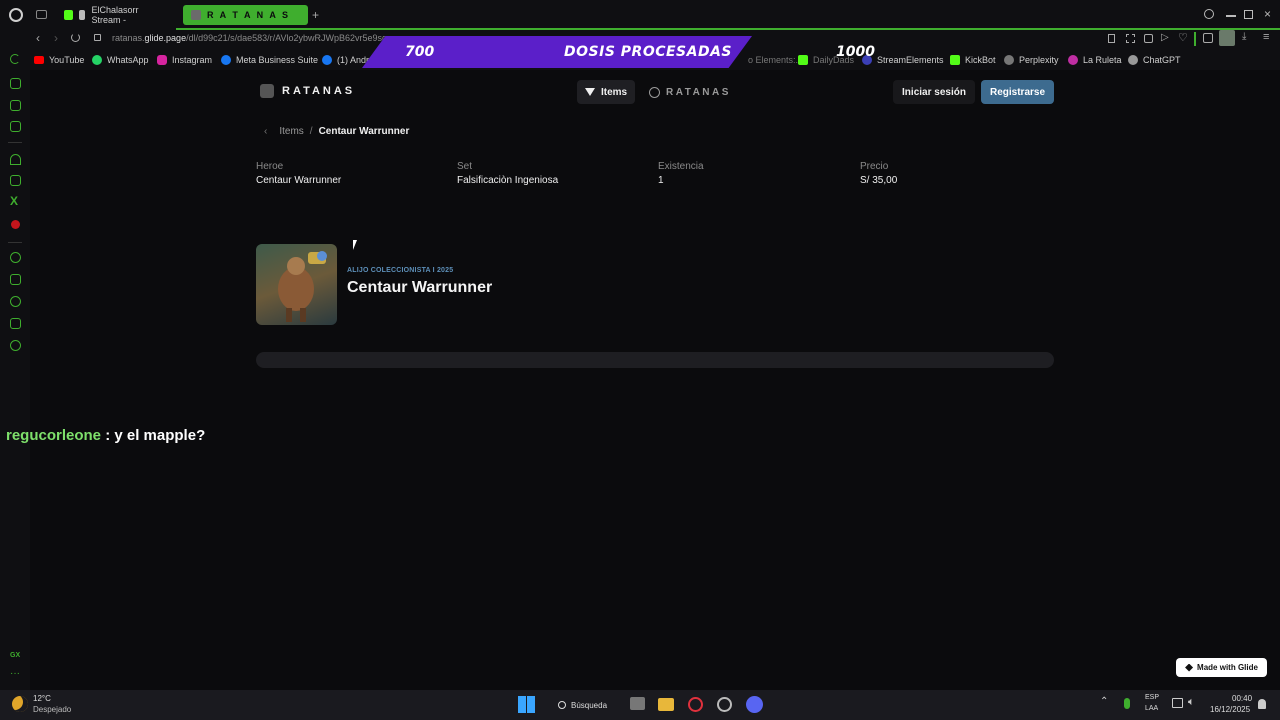 The image size is (1280, 720). What do you see at coordinates (15, 105) in the screenshot?
I see `sidebar-graph-icon` at bounding box center [15, 105].